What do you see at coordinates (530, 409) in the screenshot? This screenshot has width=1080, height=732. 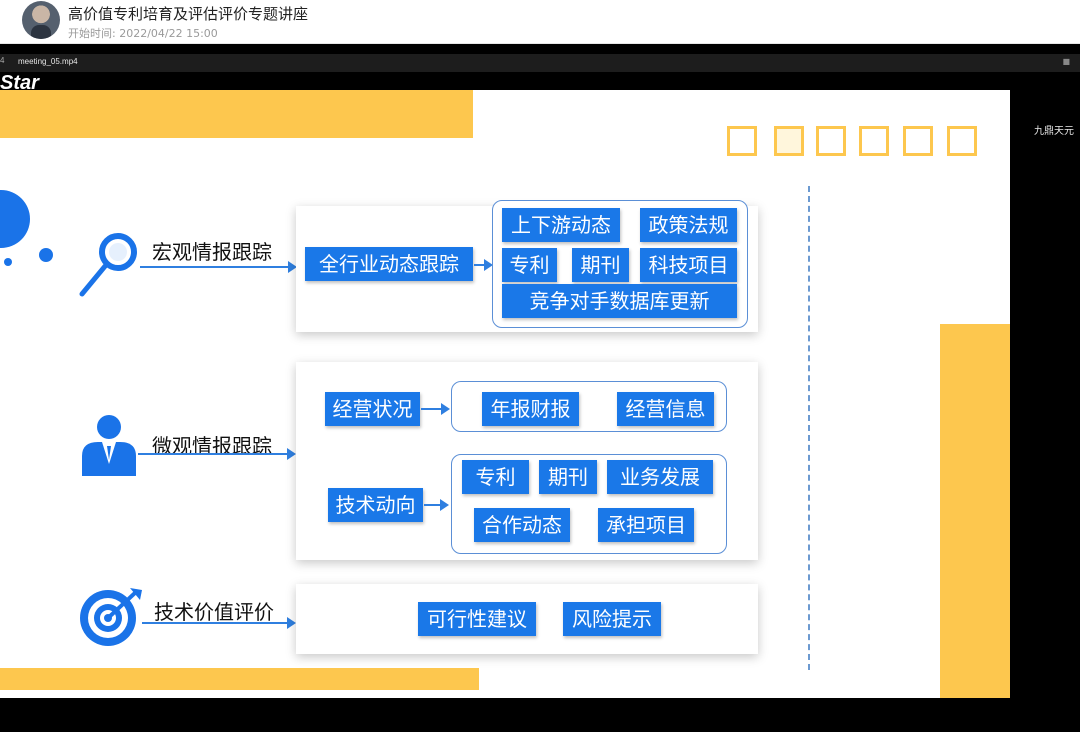 I see `tag: 年报财报` at bounding box center [530, 409].